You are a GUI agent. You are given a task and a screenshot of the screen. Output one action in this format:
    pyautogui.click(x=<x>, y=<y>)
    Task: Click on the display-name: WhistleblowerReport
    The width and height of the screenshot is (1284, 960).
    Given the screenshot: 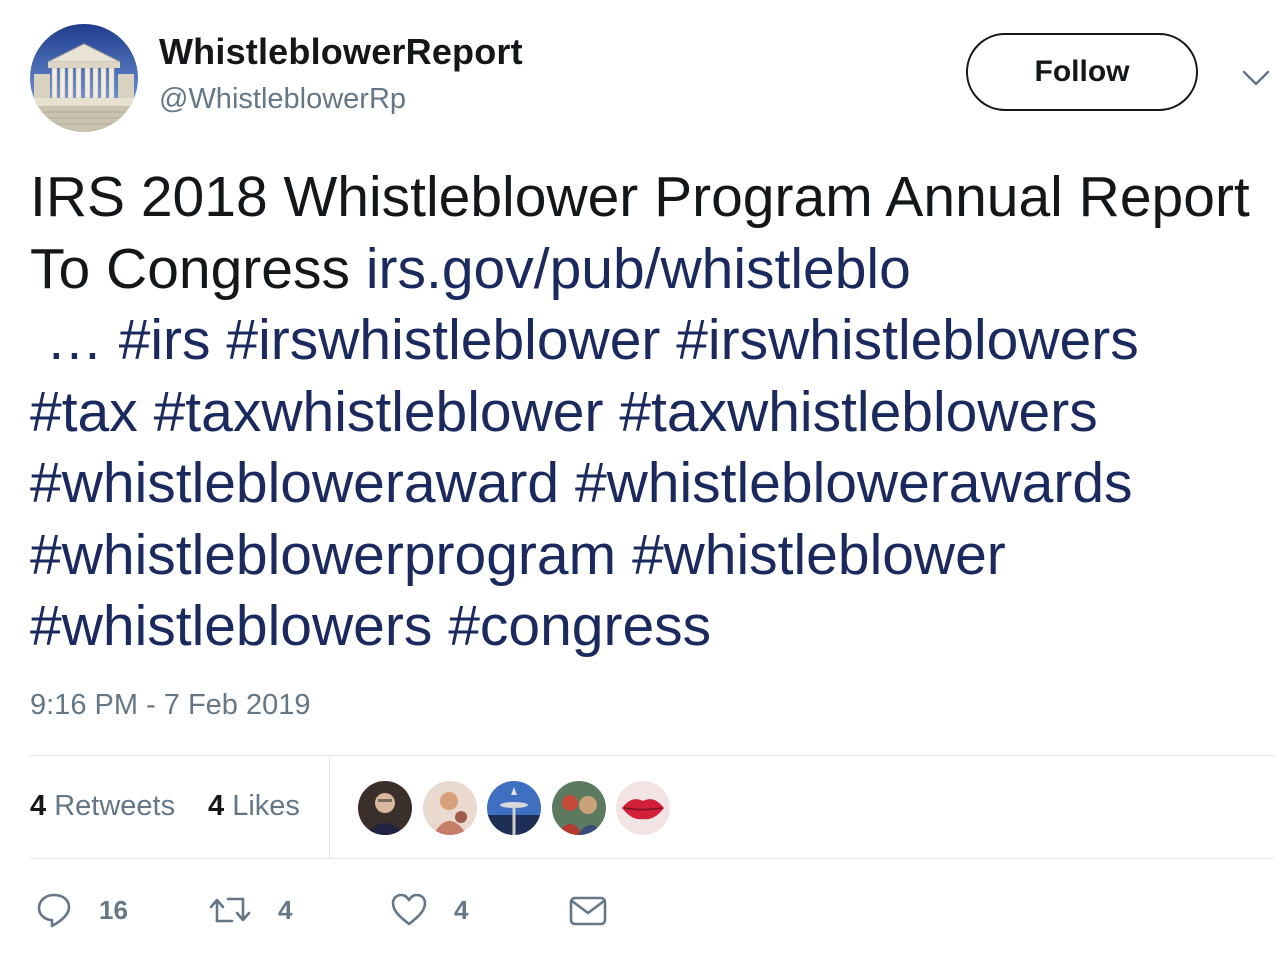 What is the action you would take?
    pyautogui.click(x=341, y=52)
    